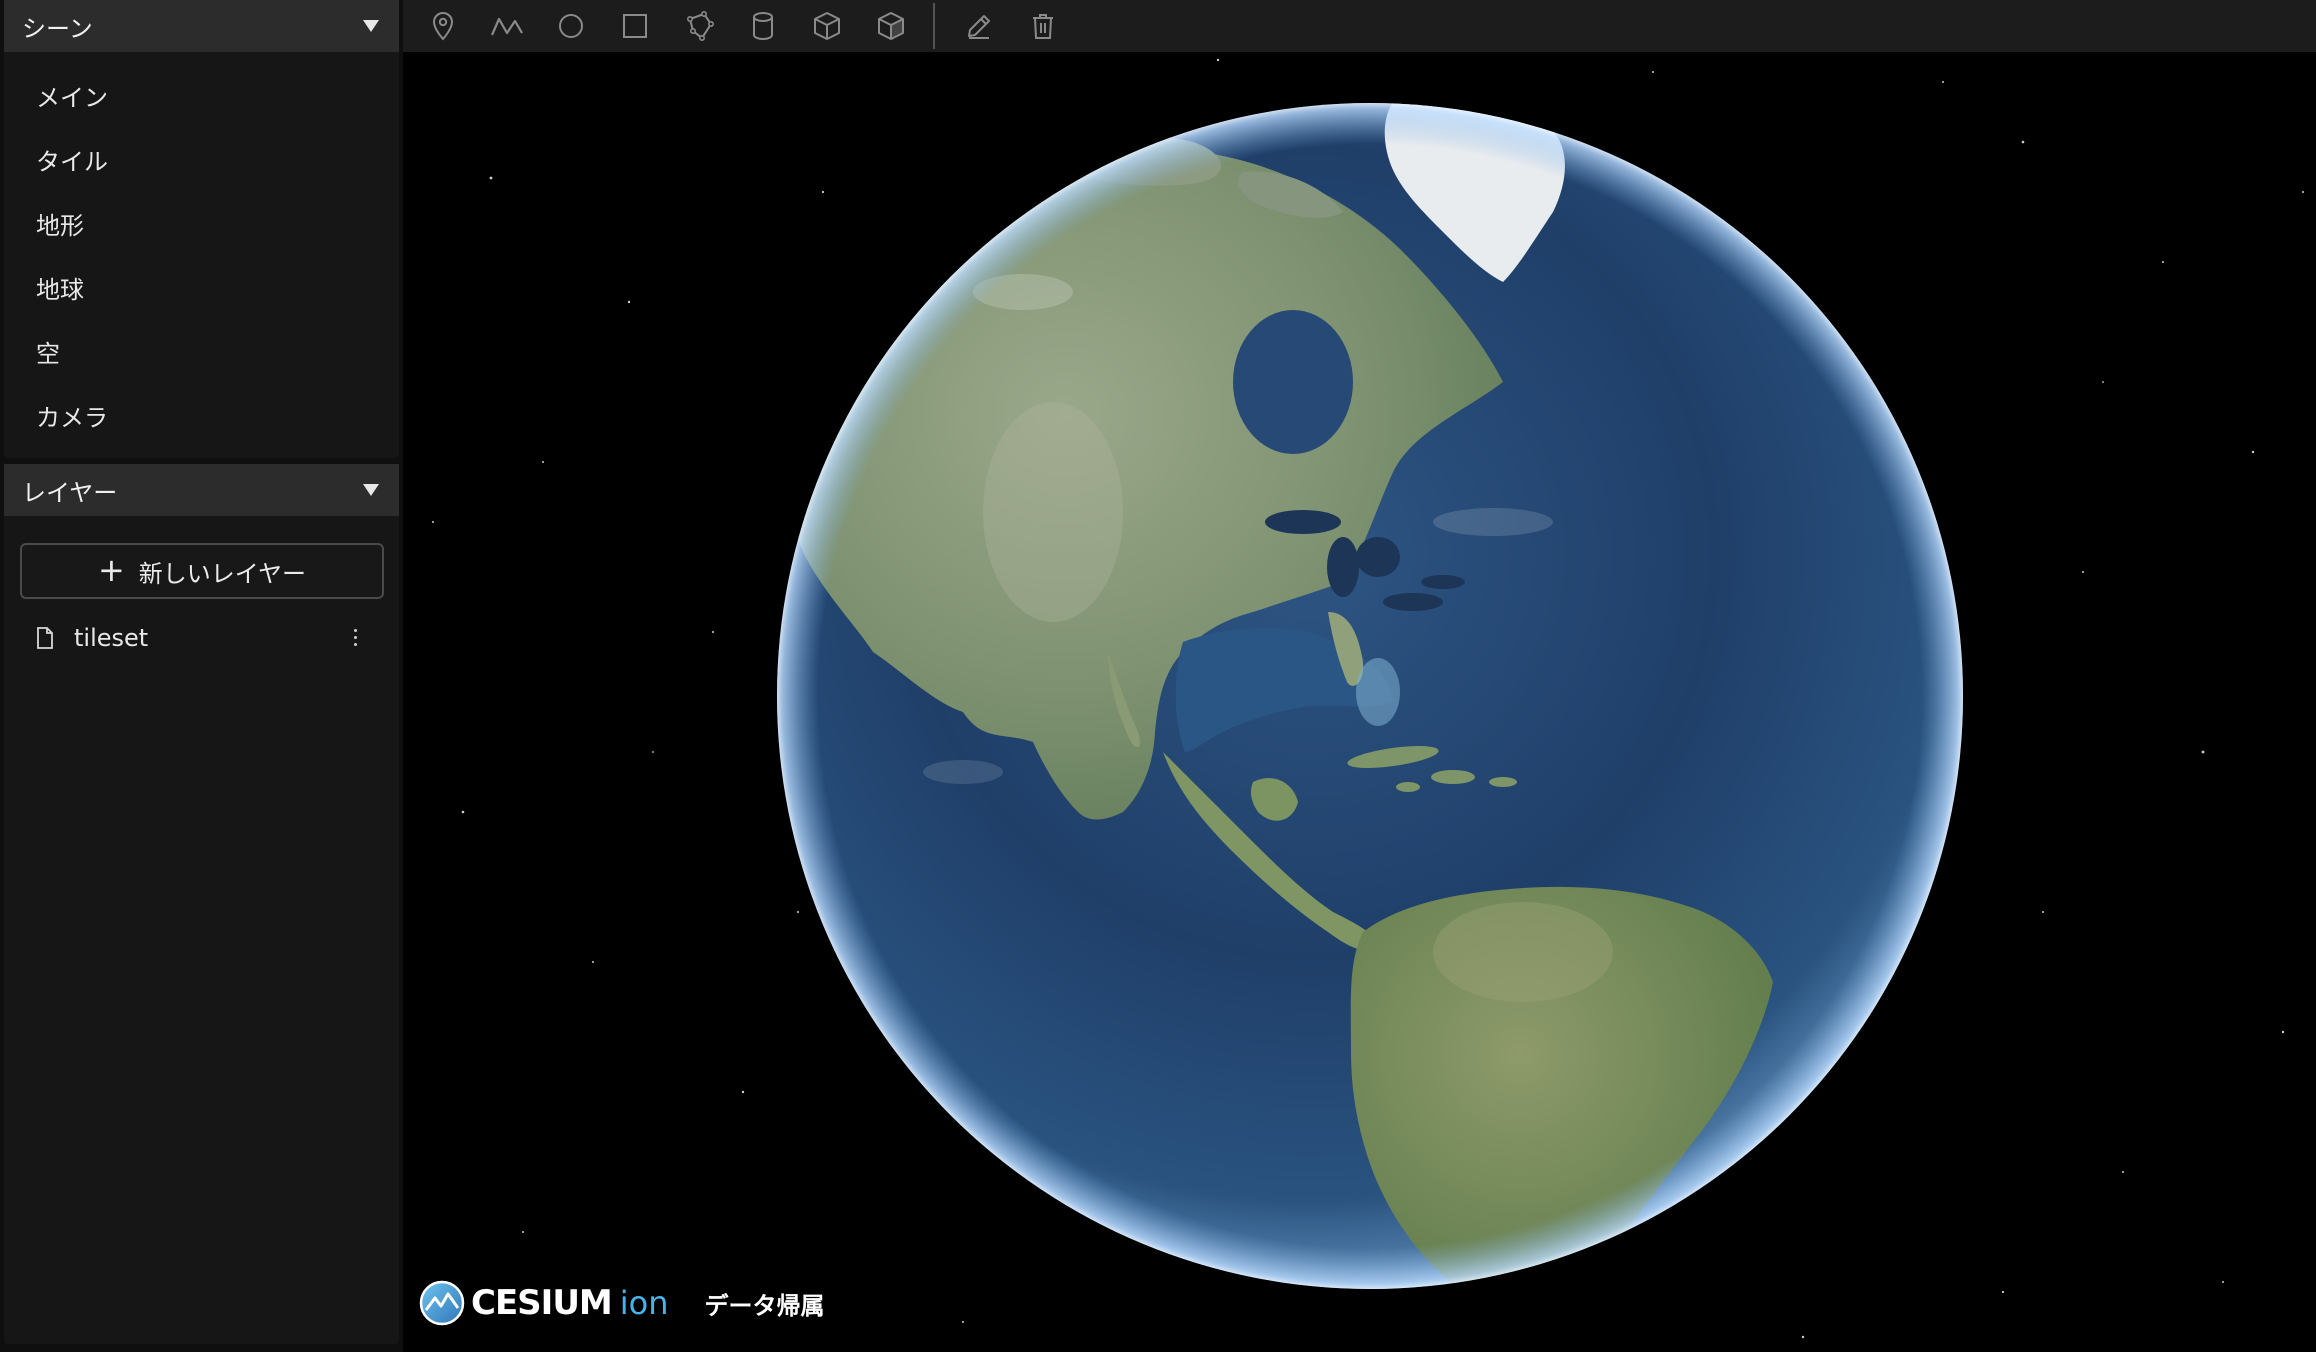 The width and height of the screenshot is (2316, 1352). I want to click on scene-menu: メイン タイル 地形 地球 空 カメラ, so click(201, 249).